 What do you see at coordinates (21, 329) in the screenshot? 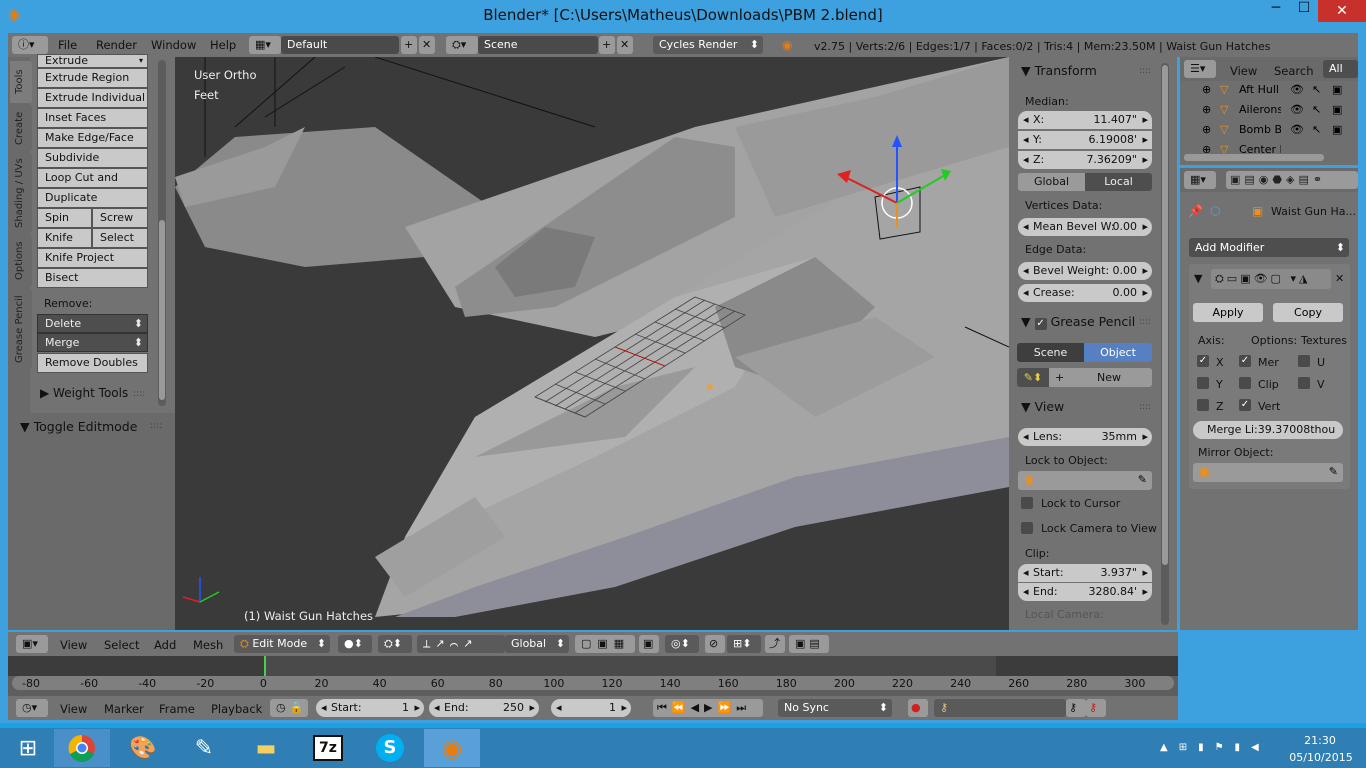
I see `tab-grease-pencil: Grease Pencil` at bounding box center [21, 329].